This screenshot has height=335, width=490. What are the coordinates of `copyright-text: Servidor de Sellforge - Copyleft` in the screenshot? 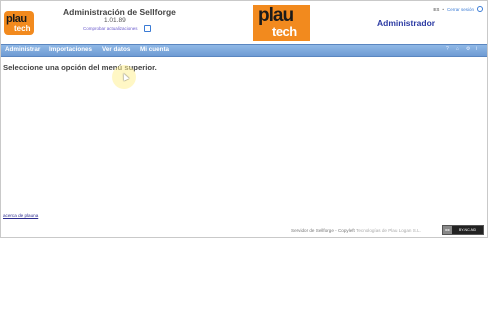 It's located at (323, 230).